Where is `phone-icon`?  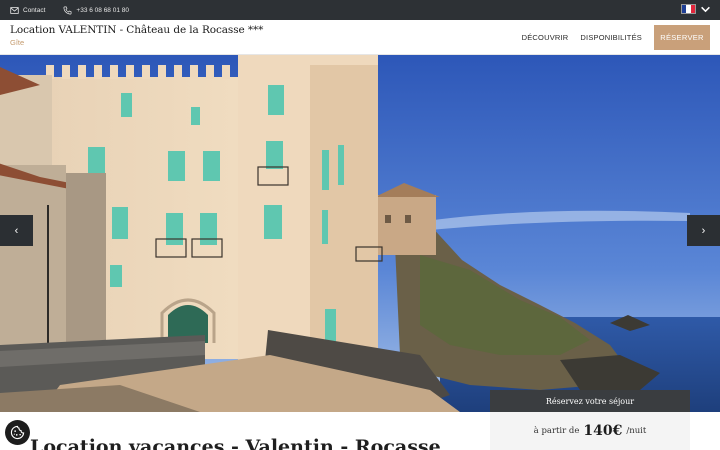
phone-icon is located at coordinates (67, 10).